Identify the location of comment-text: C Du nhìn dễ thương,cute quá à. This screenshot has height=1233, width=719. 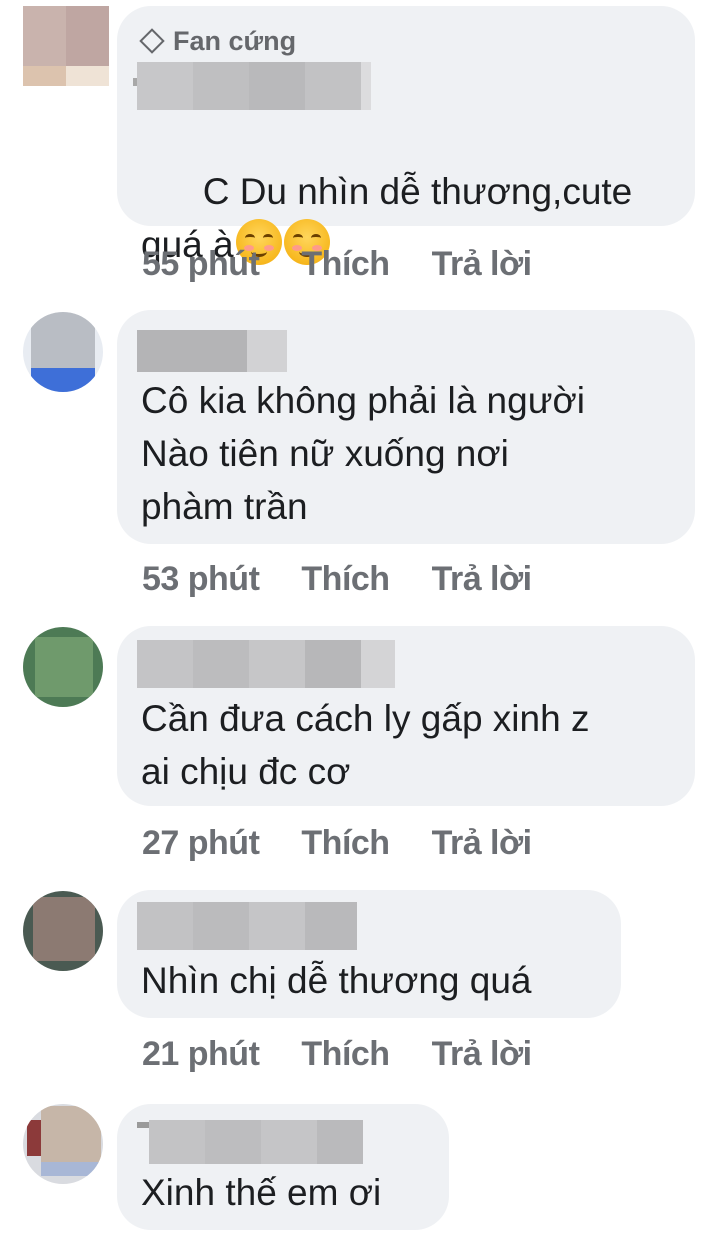
(408, 218).